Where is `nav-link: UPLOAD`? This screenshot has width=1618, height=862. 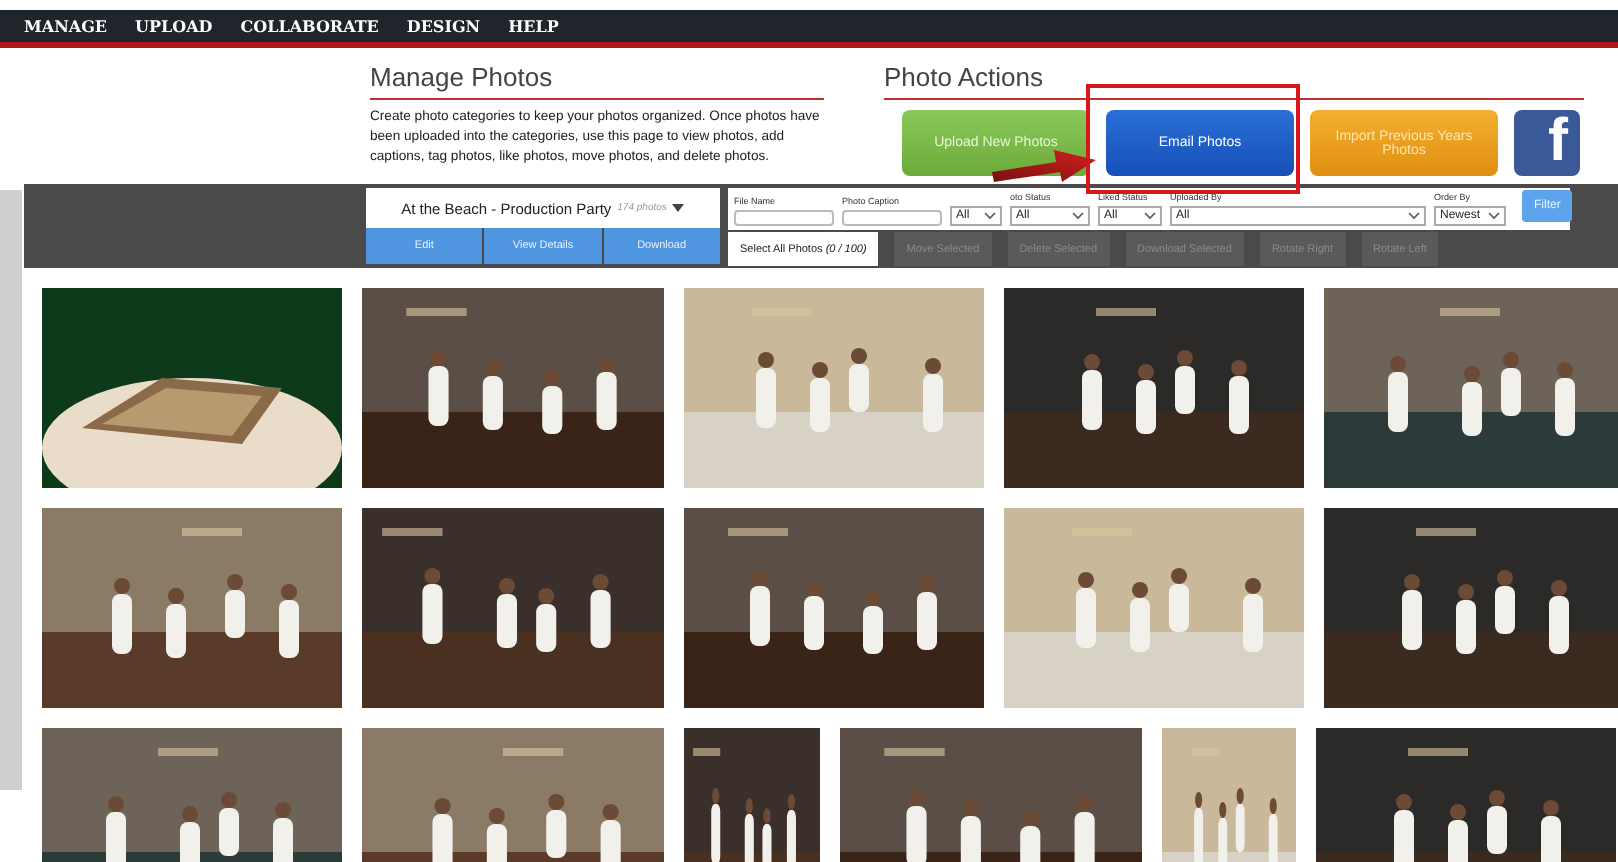
nav-link: UPLOAD is located at coordinates (174, 26).